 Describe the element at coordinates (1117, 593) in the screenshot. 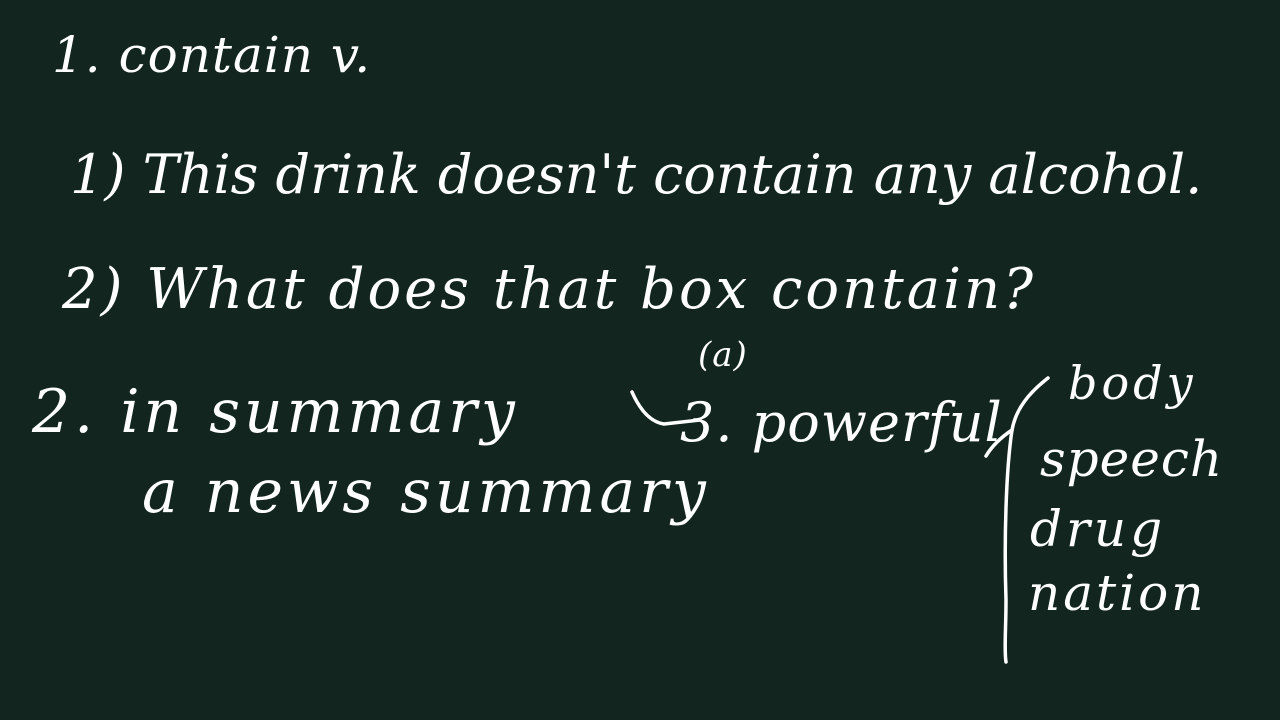

I see `collocation-nation: nation` at that location.